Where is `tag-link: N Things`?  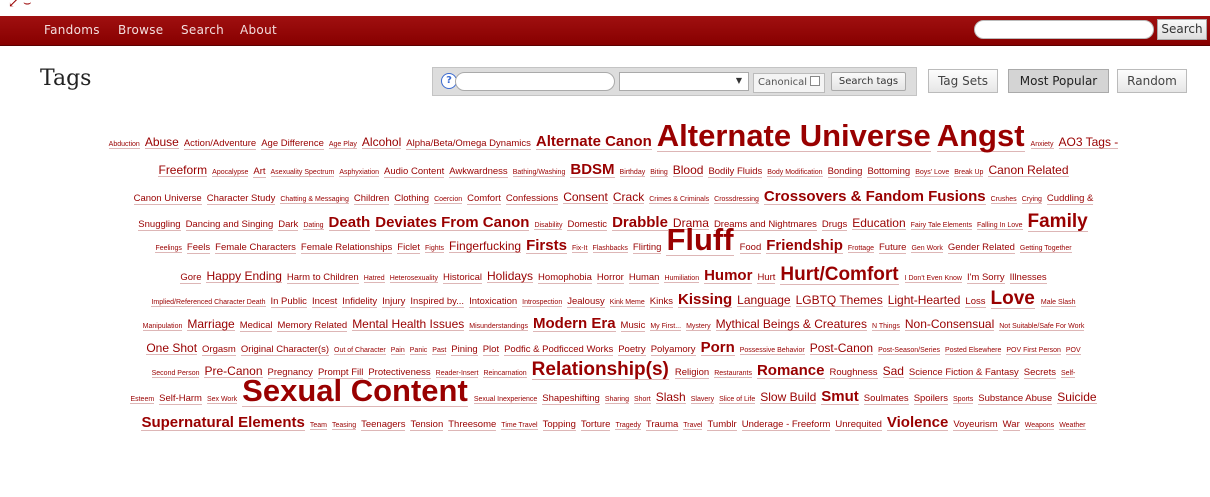 tag-link: N Things is located at coordinates (885, 327).